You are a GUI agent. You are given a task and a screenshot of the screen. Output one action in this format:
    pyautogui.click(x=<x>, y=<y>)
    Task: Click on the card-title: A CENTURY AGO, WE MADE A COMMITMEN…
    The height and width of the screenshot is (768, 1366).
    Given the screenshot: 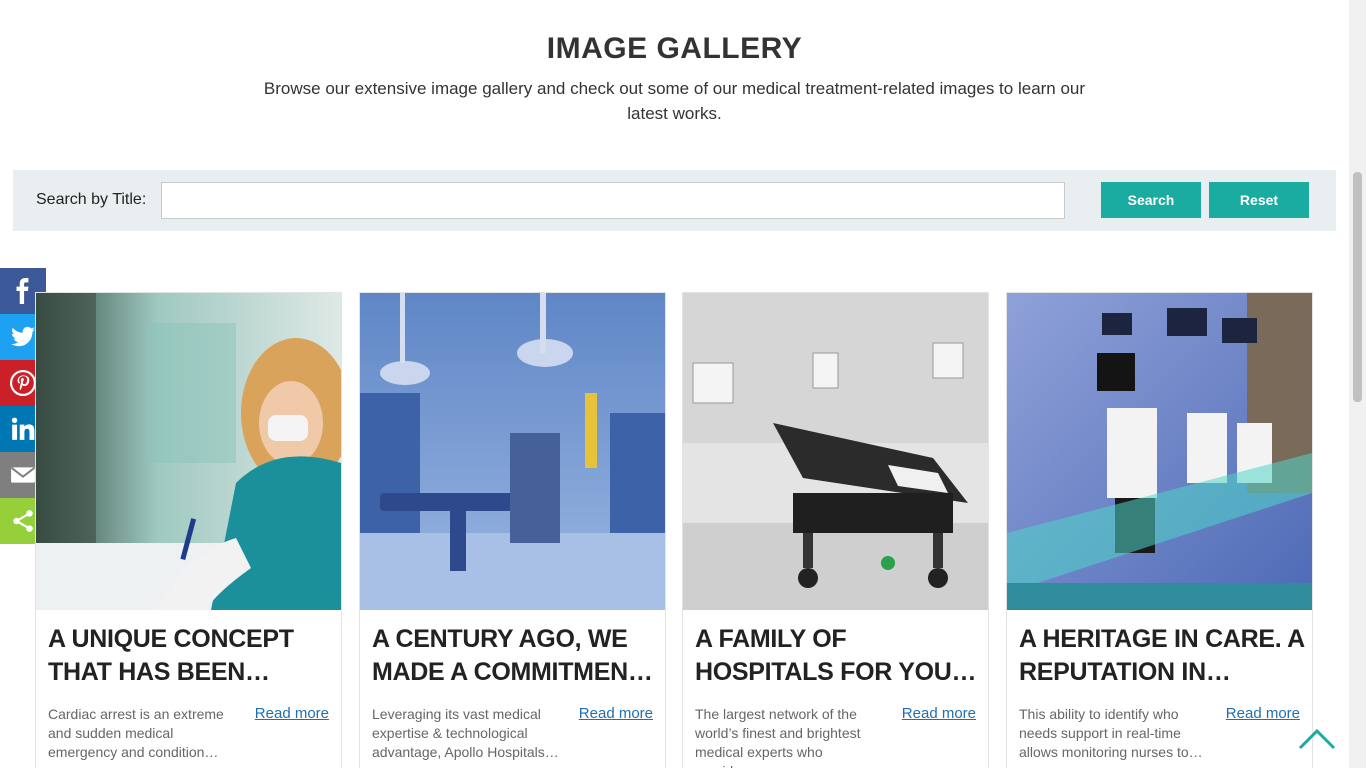 What is the action you would take?
    pyautogui.click(x=514, y=656)
    